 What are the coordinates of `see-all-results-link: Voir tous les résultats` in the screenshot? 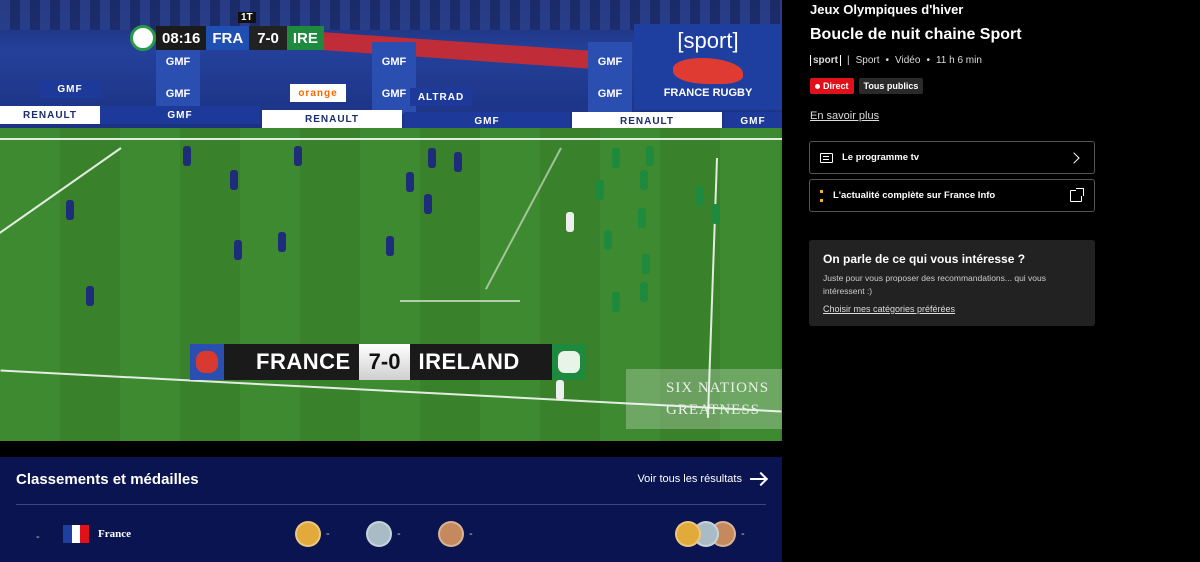 It's located at (701, 479).